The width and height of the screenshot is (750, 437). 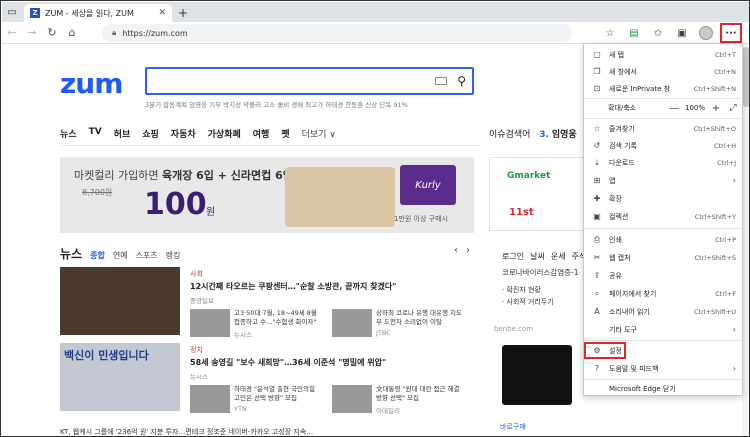 I want to click on menu-item-extensions: ✚ 확장, so click(x=663, y=198).